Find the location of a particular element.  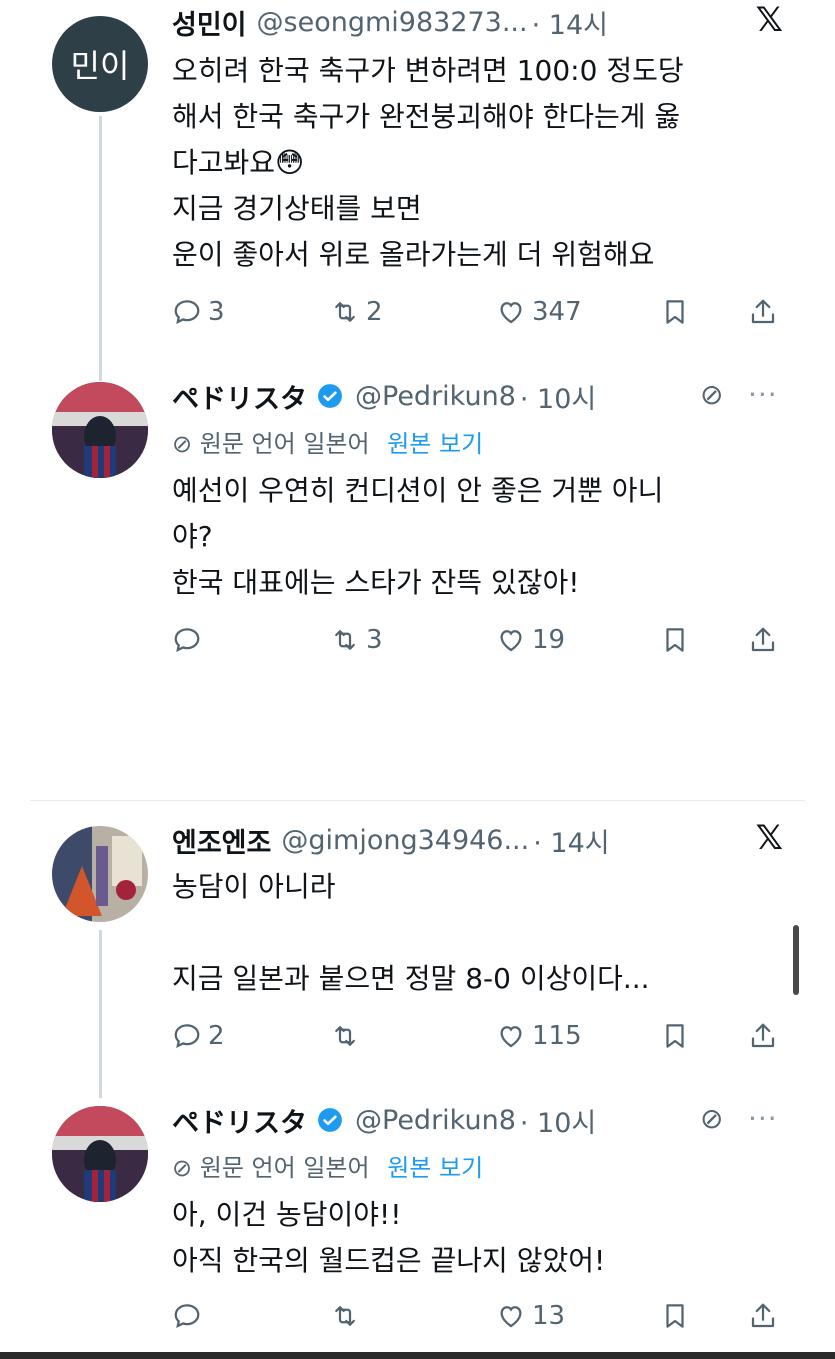

tweet-header: ペドリスタ @Pedrikun8 · 10시 is located at coordinates (384, 396).